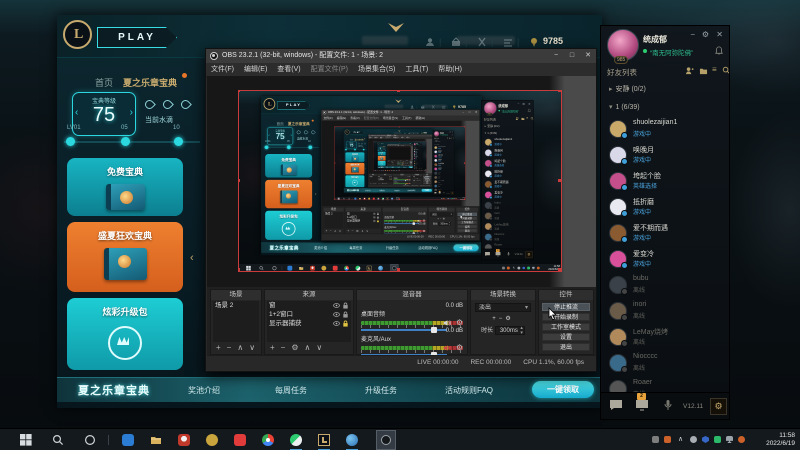 Image resolution: width=800 pixels, height=450 pixels. What do you see at coordinates (503, 295) in the screenshot?
I see `transitions-dock-title: 场景转换` at bounding box center [503, 295].